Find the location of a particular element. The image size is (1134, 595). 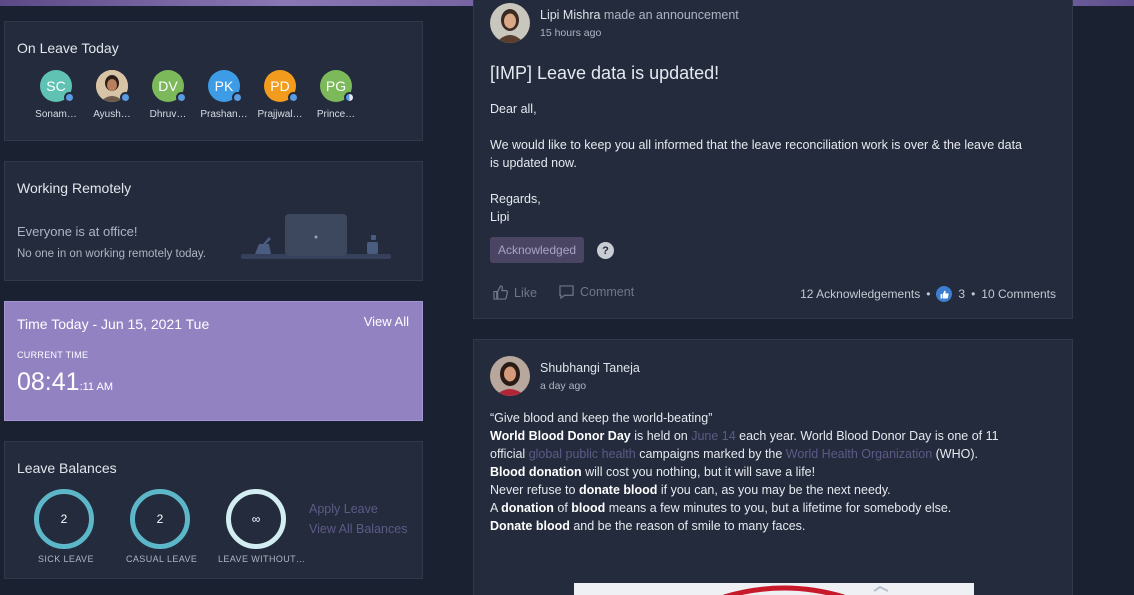

post-greeting: Dear all, is located at coordinates (513, 109).